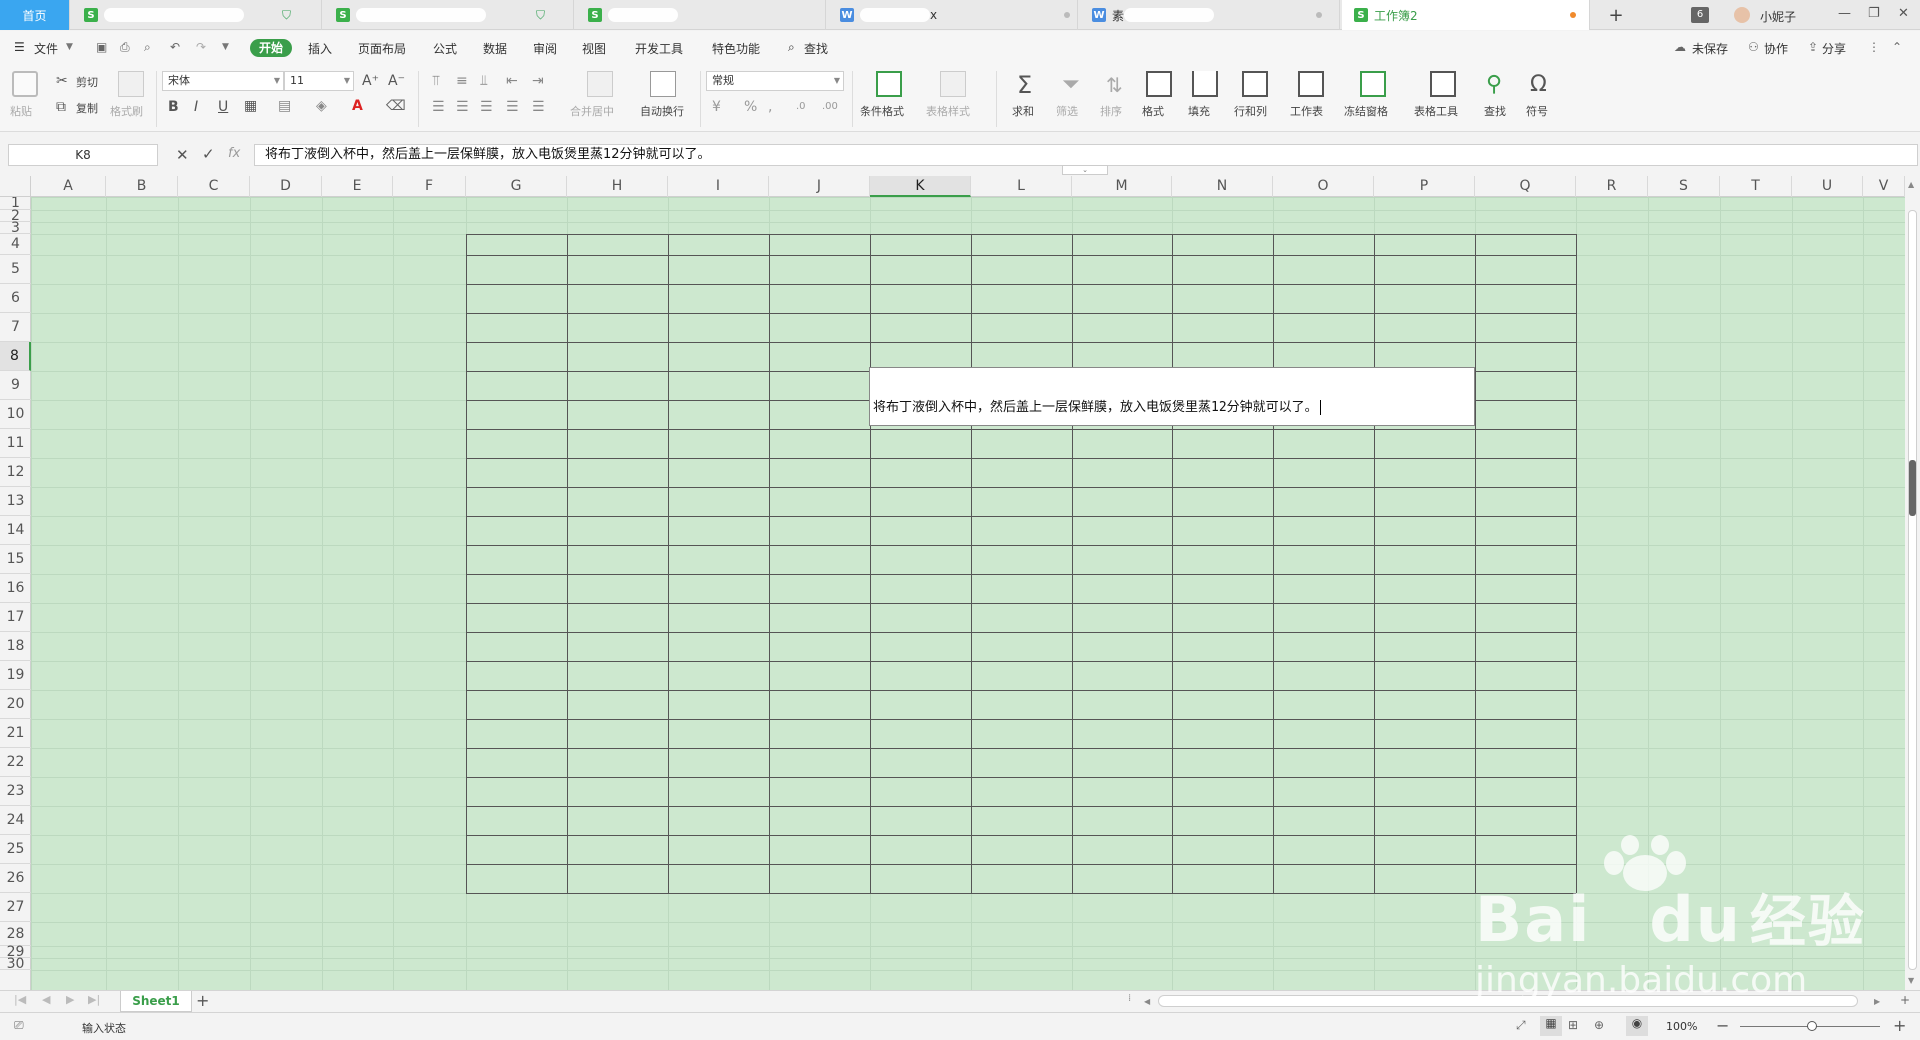 This screenshot has height=1040, width=1920. I want to click on table-tools-icon, so click(1443, 84).